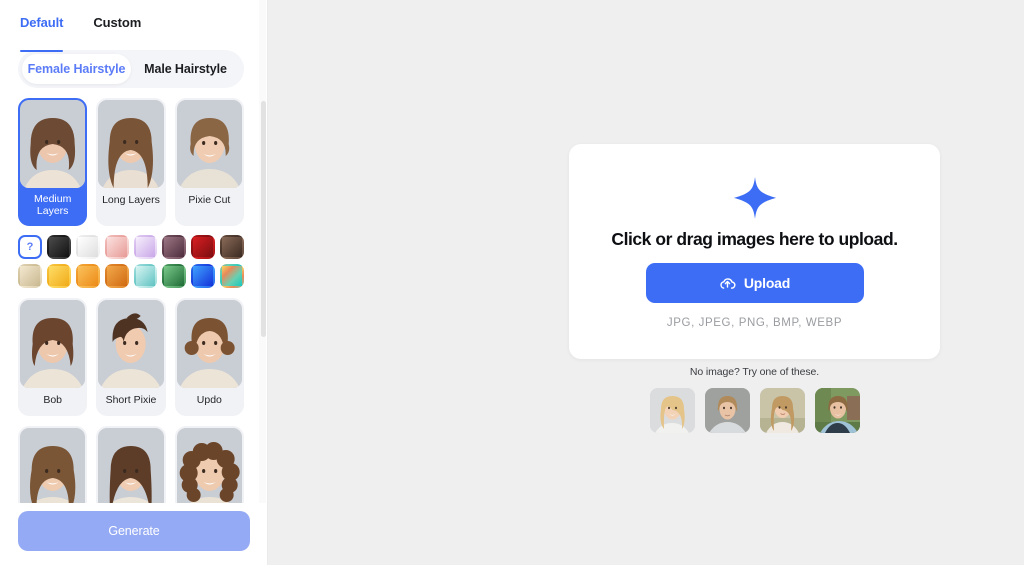  Describe the element at coordinates (185, 69) in the screenshot. I see `toggle-male-hairstyle: Male Hairstyle` at that location.